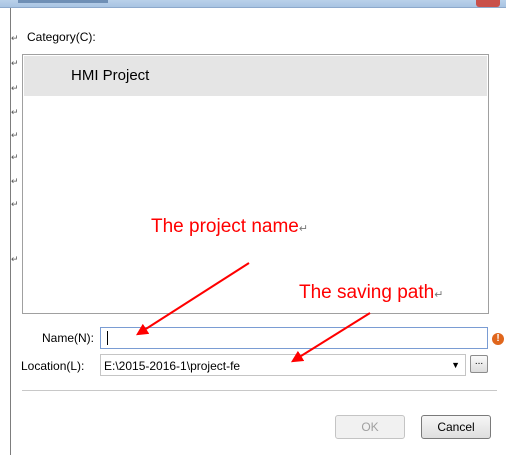  What do you see at coordinates (107, 338) in the screenshot?
I see `text-caret` at bounding box center [107, 338].